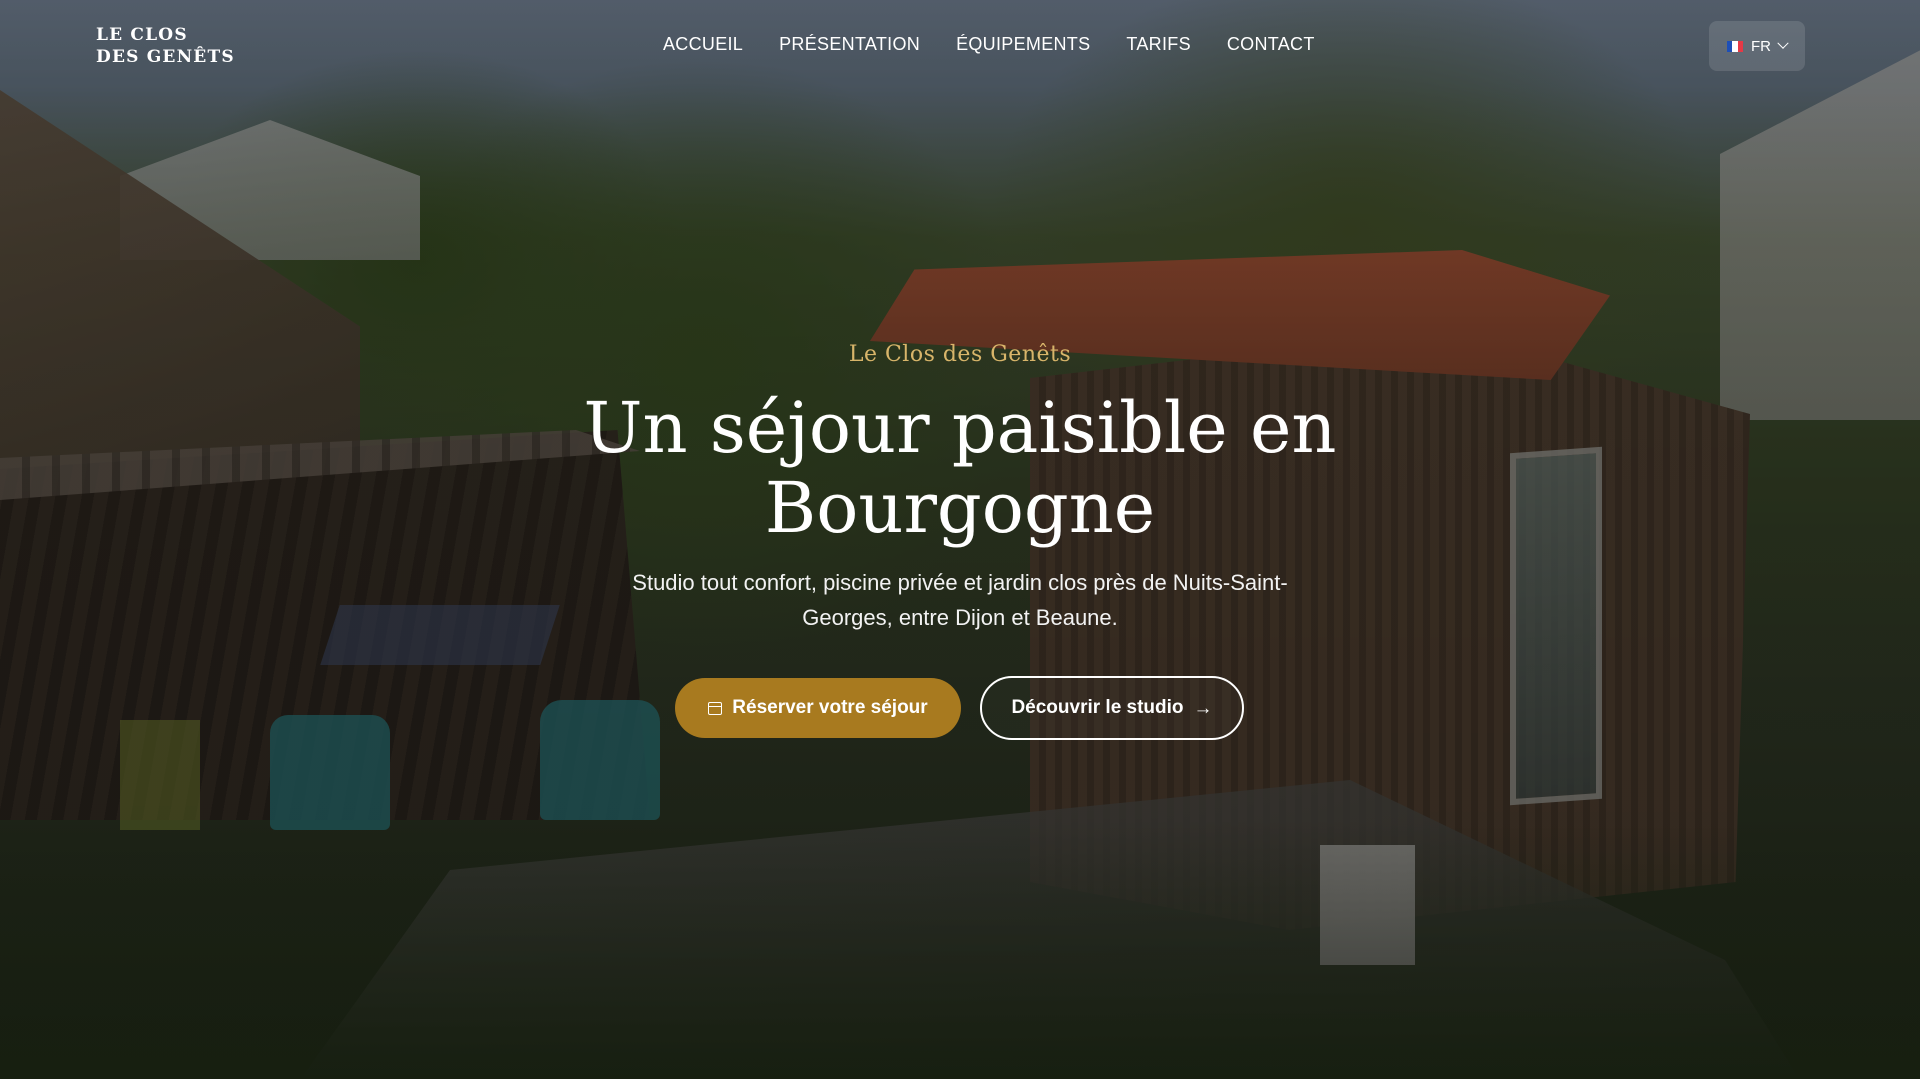  Describe the element at coordinates (1761, 46) in the screenshot. I see `language-code: FR` at that location.